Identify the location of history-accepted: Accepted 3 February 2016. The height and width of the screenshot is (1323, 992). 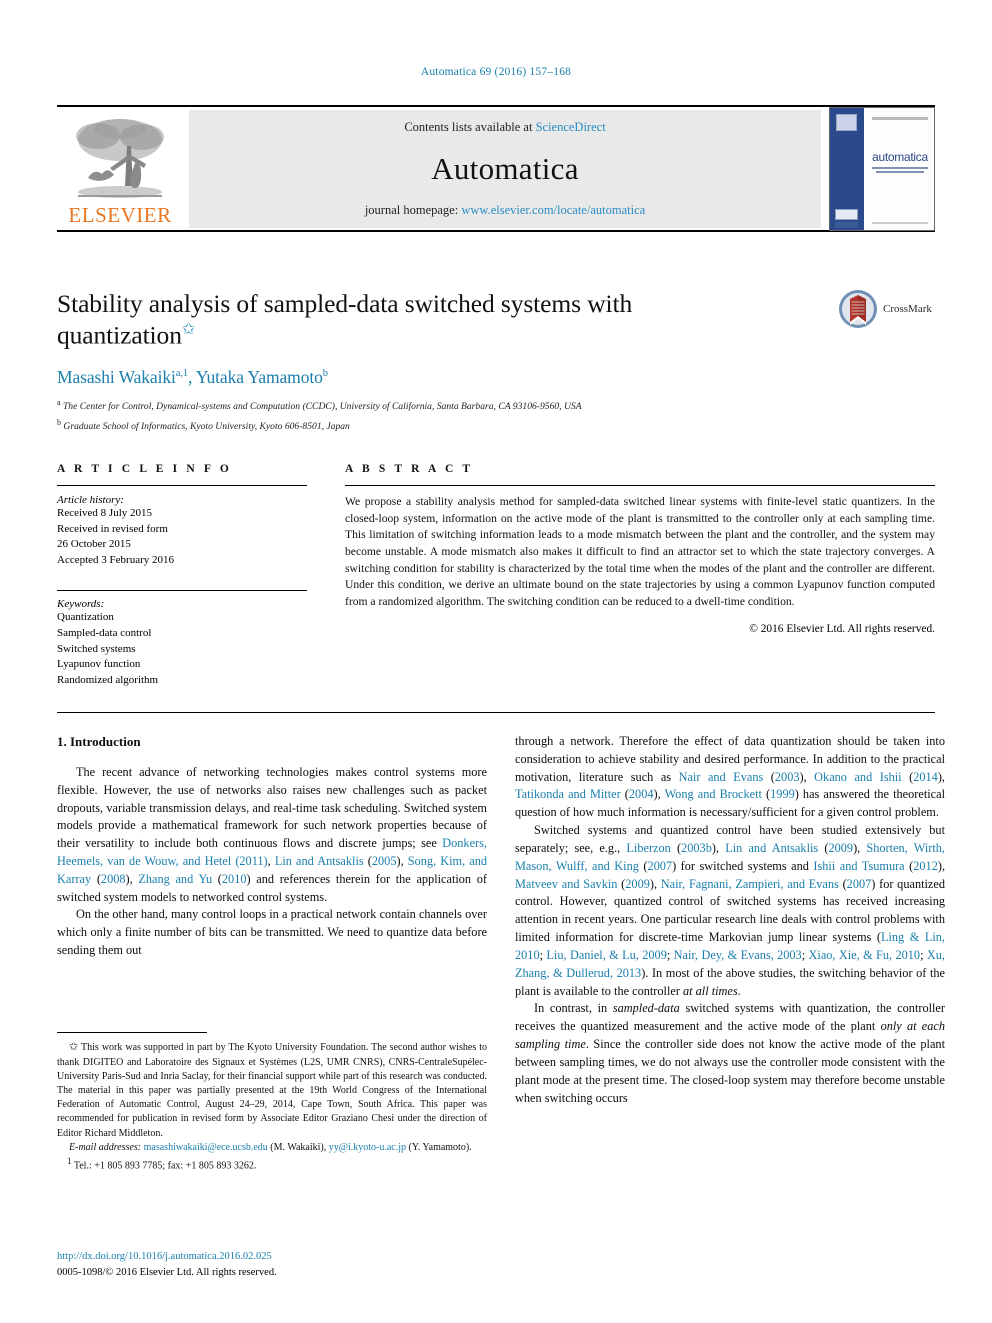
(115, 559).